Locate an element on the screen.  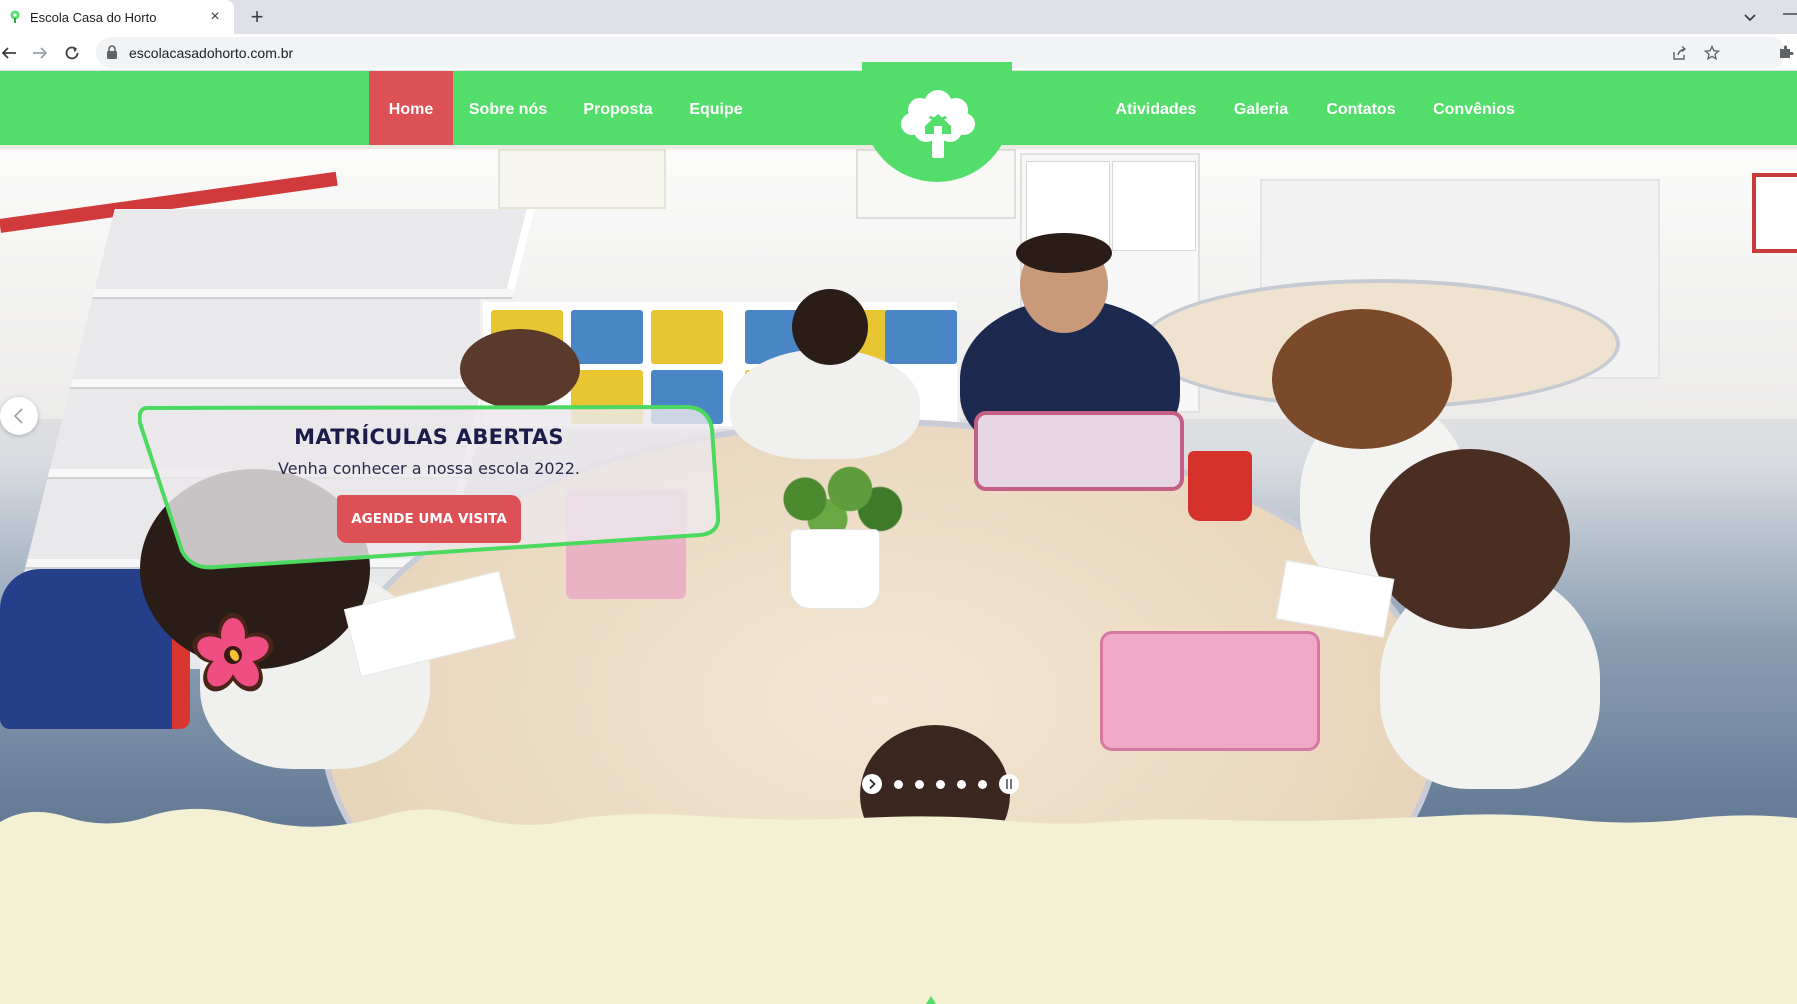
reload-button is located at coordinates (72, 53).